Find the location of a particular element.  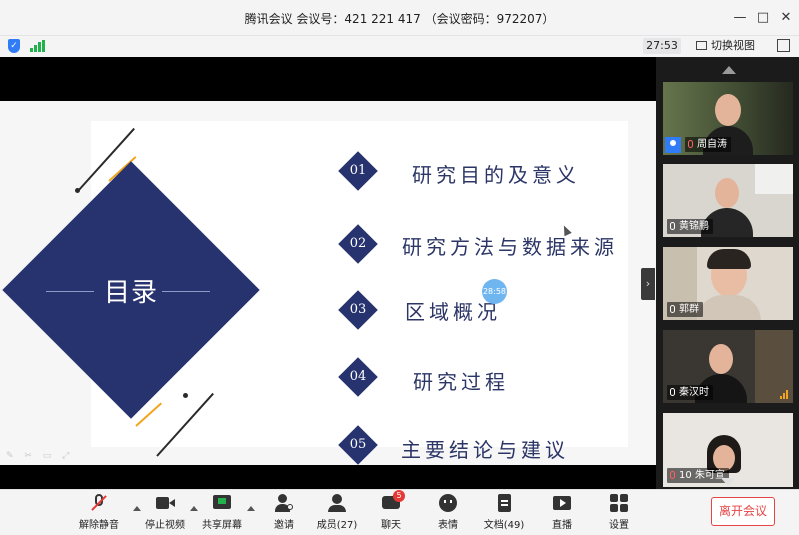

unmute-button: 解除静音 is located at coordinates (99, 512).